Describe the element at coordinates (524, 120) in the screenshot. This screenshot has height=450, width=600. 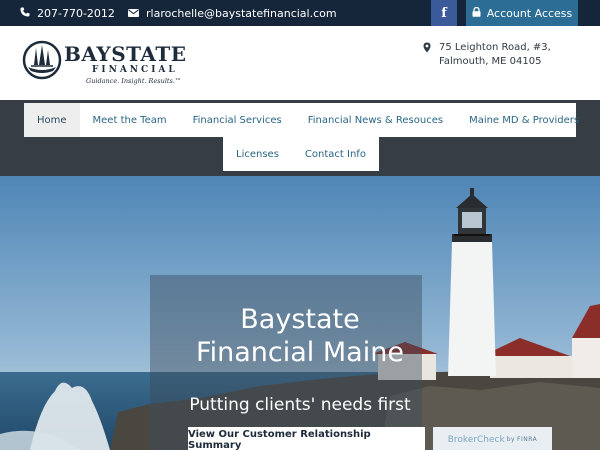
I see `nav-item-maine-md-providers: Maine MD & Providers` at that location.